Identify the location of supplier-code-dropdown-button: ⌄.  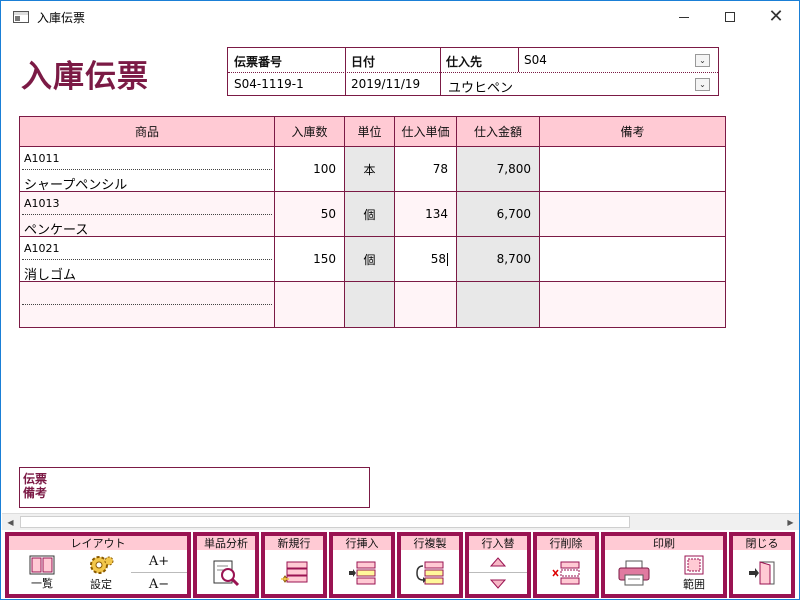
(702, 60).